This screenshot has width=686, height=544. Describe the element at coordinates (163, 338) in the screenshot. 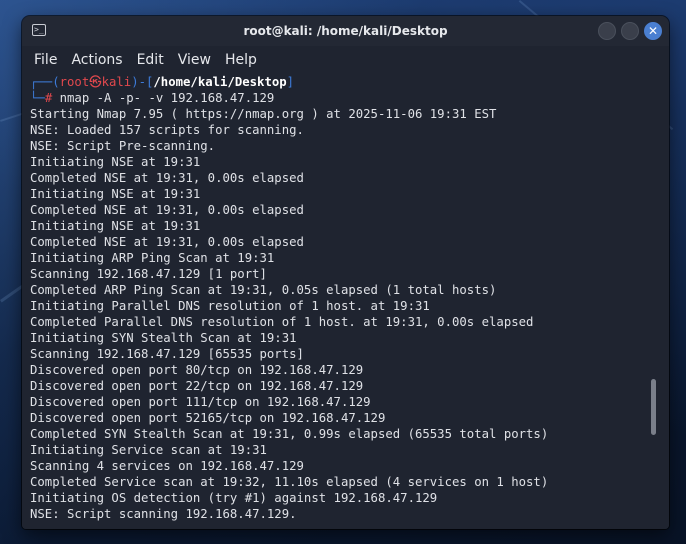

I see `output-line: Initiating SYN Stealth Scan at 19:31` at that location.